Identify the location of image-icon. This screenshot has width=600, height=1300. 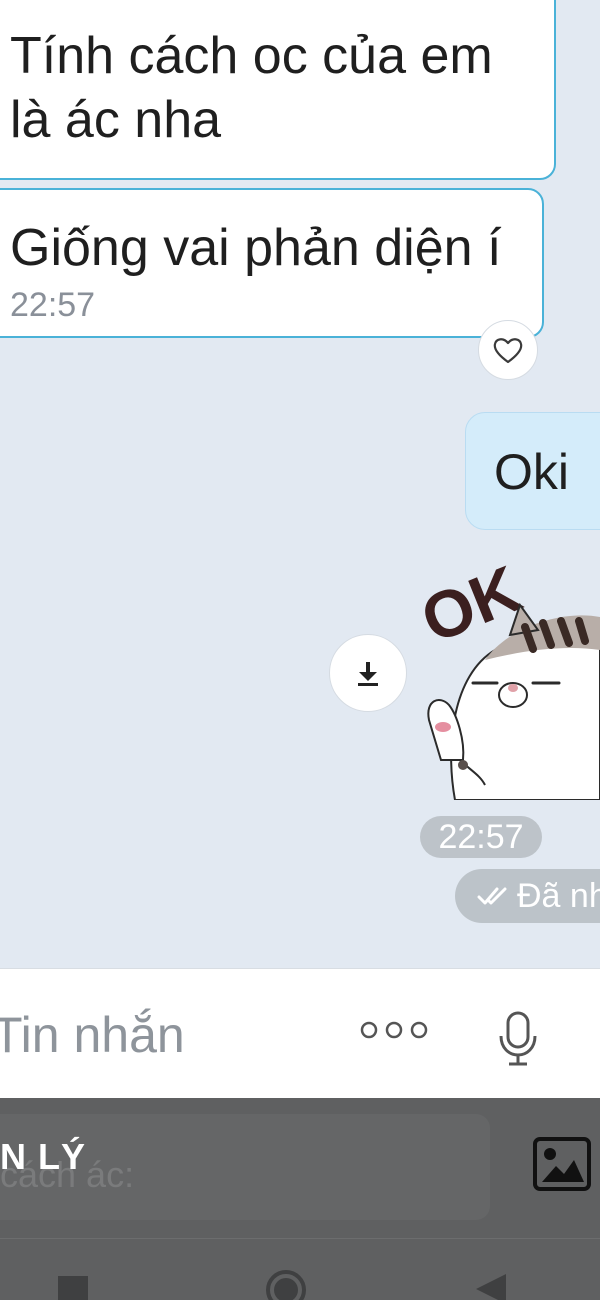
(562, 1164).